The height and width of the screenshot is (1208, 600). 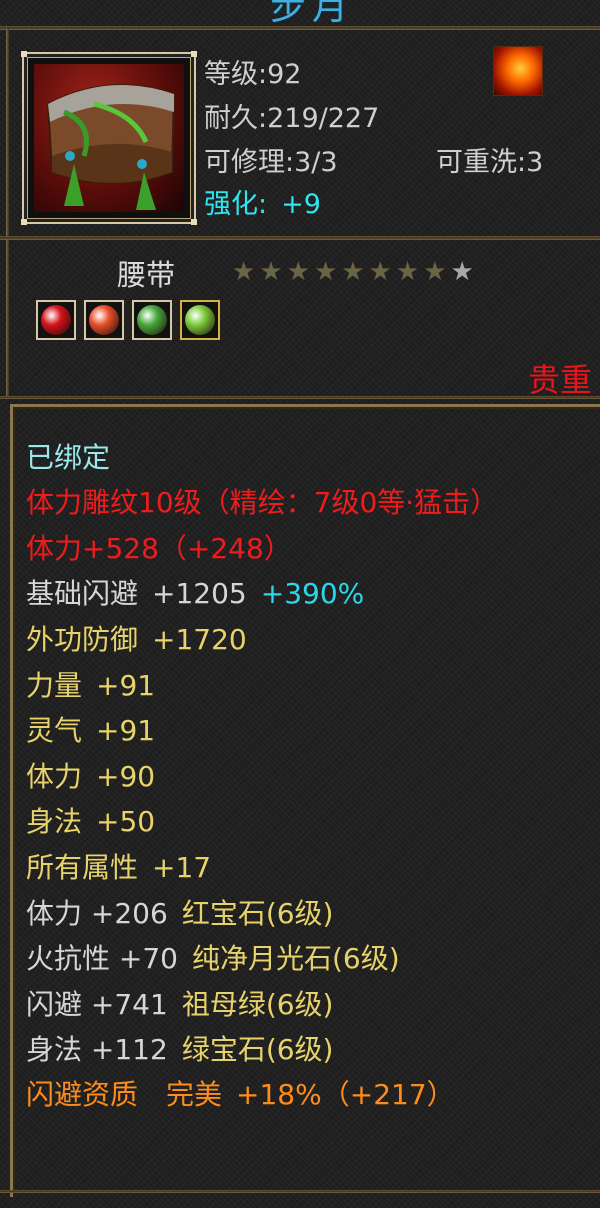 I want to click on gem3-stat: 闪避 +741, so click(x=97, y=1004).